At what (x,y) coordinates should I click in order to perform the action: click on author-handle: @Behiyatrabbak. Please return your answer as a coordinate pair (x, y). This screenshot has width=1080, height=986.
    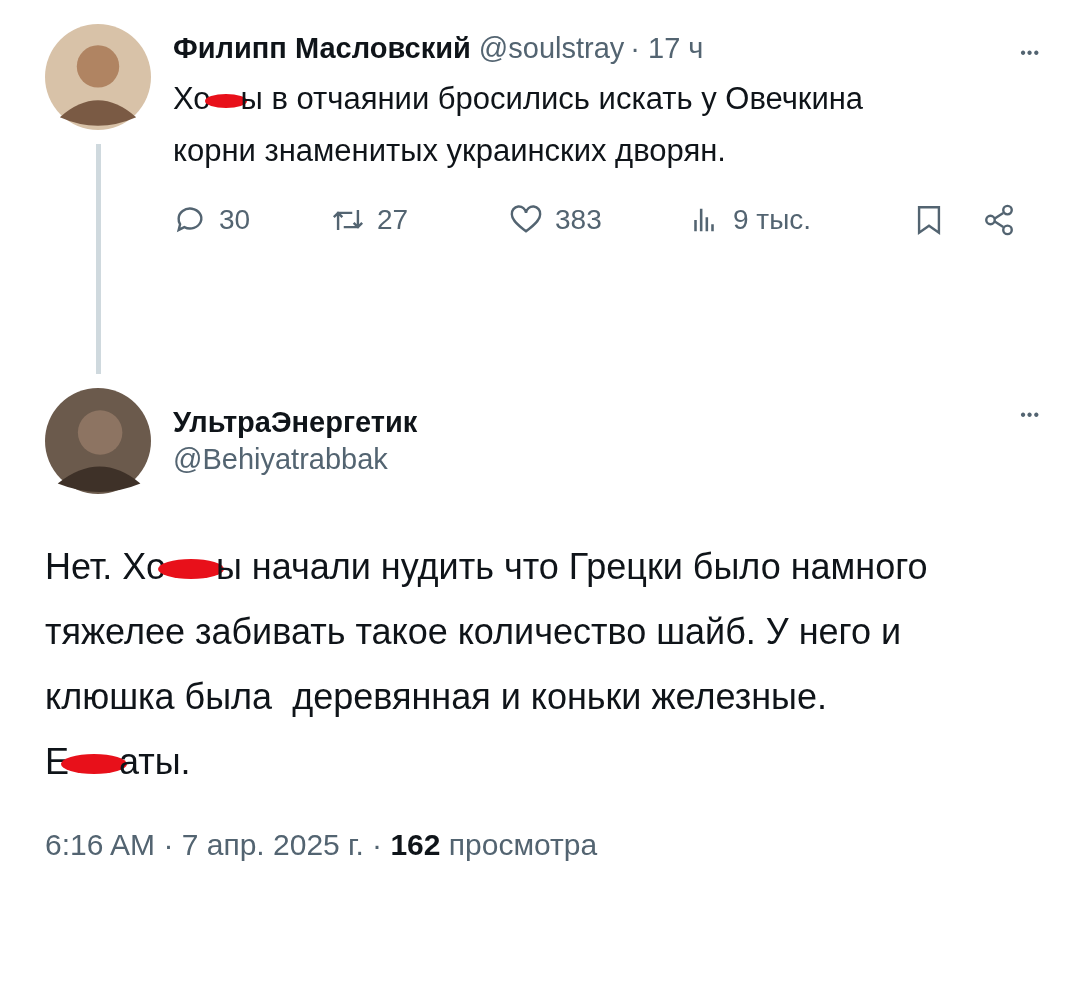
    Looking at the image, I should click on (295, 459).